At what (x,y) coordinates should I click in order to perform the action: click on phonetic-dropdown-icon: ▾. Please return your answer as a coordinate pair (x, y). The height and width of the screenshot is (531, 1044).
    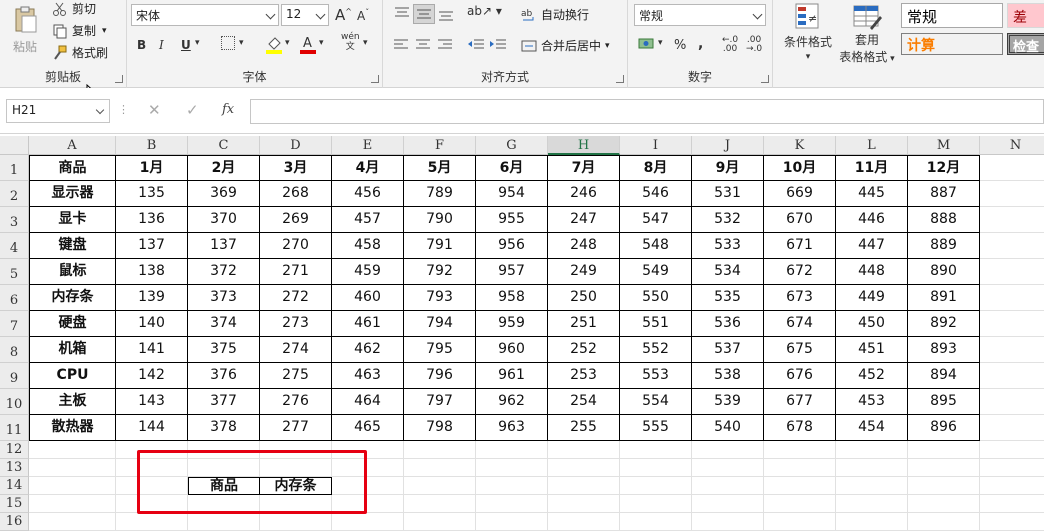
    Looking at the image, I should click on (365, 43).